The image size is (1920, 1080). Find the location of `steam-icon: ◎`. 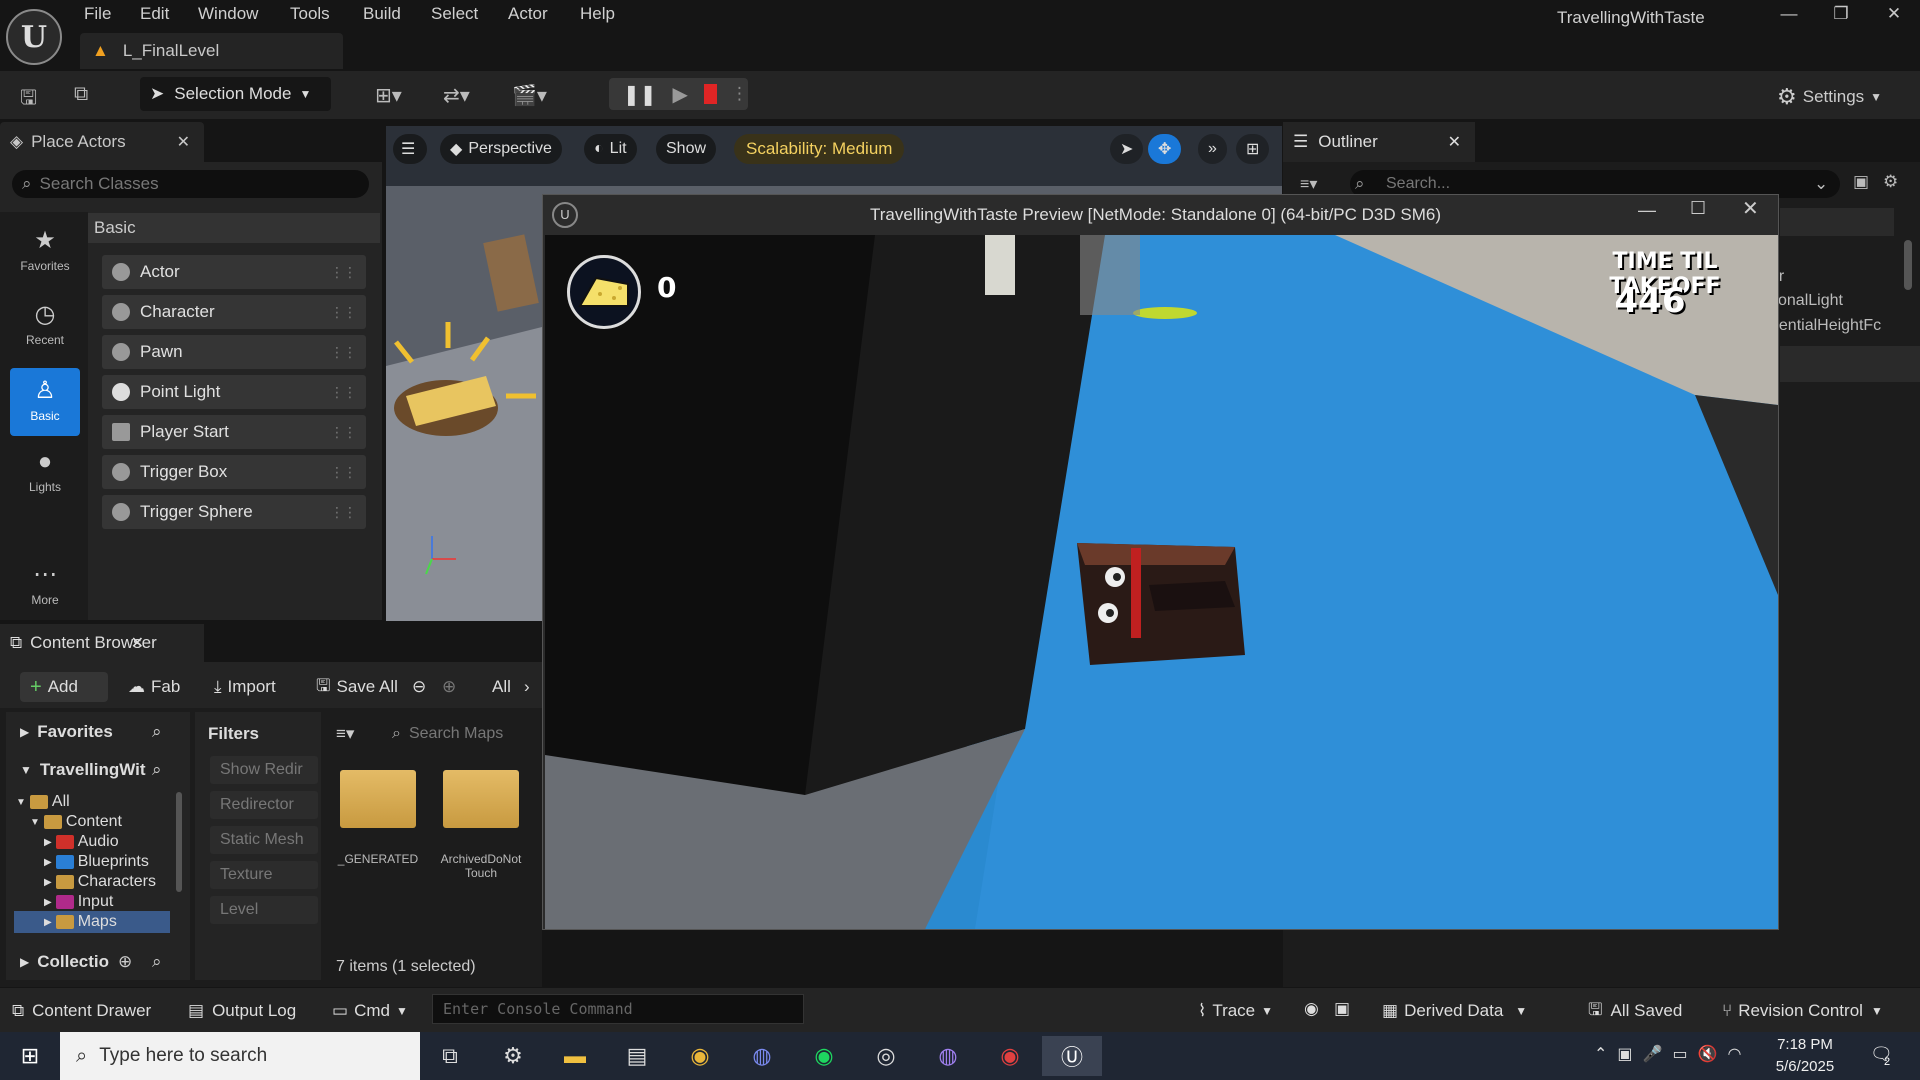

steam-icon: ◎ is located at coordinates (886, 1056).